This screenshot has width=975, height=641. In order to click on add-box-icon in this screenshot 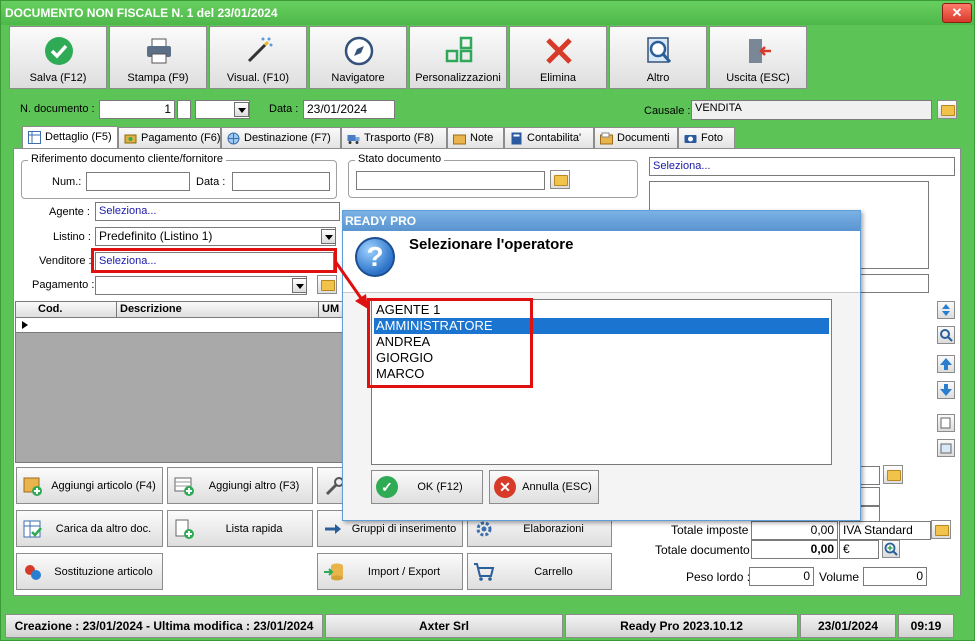, I will do `click(32, 486)`.